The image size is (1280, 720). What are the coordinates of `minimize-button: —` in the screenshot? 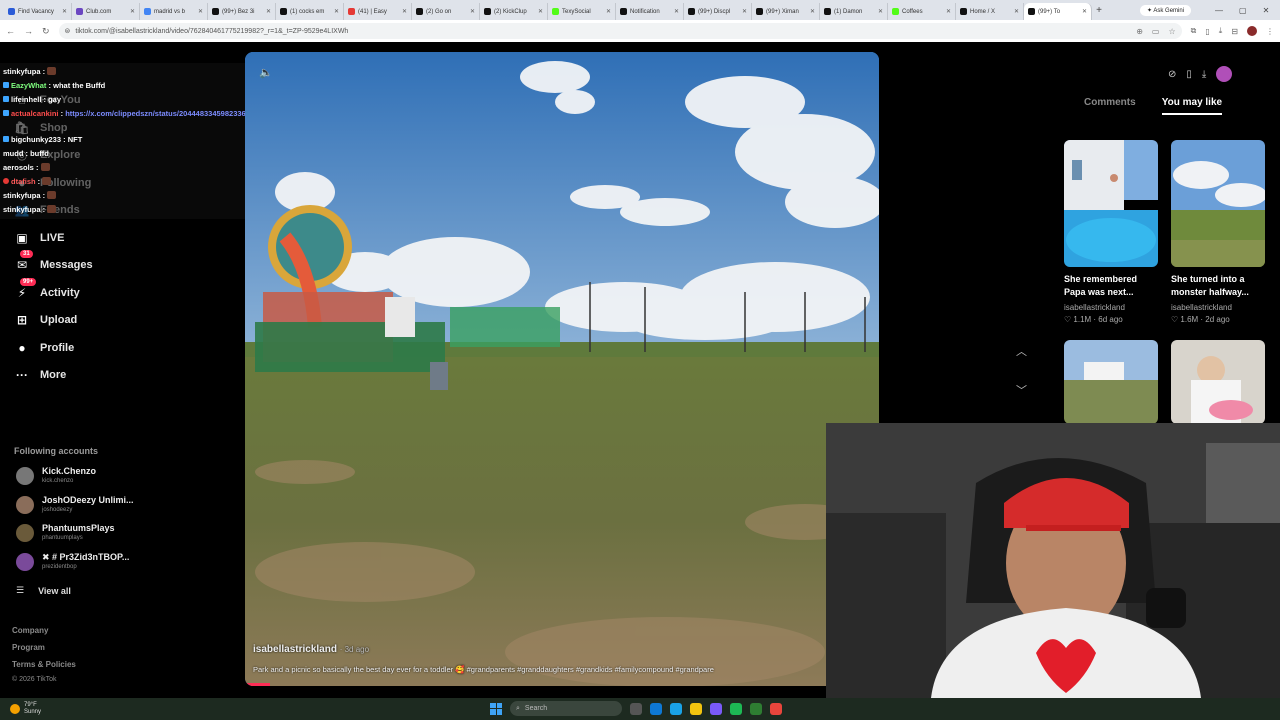 It's located at (1219, 10).